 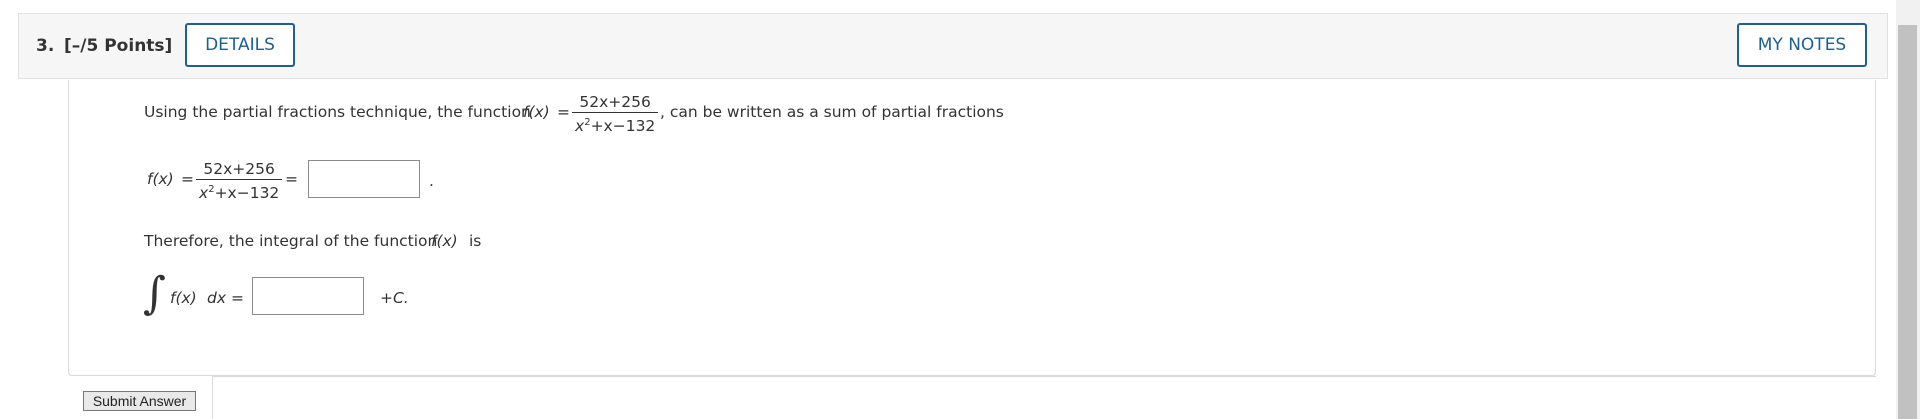 What do you see at coordinates (45, 46) in the screenshot?
I see `question-number: 3.` at bounding box center [45, 46].